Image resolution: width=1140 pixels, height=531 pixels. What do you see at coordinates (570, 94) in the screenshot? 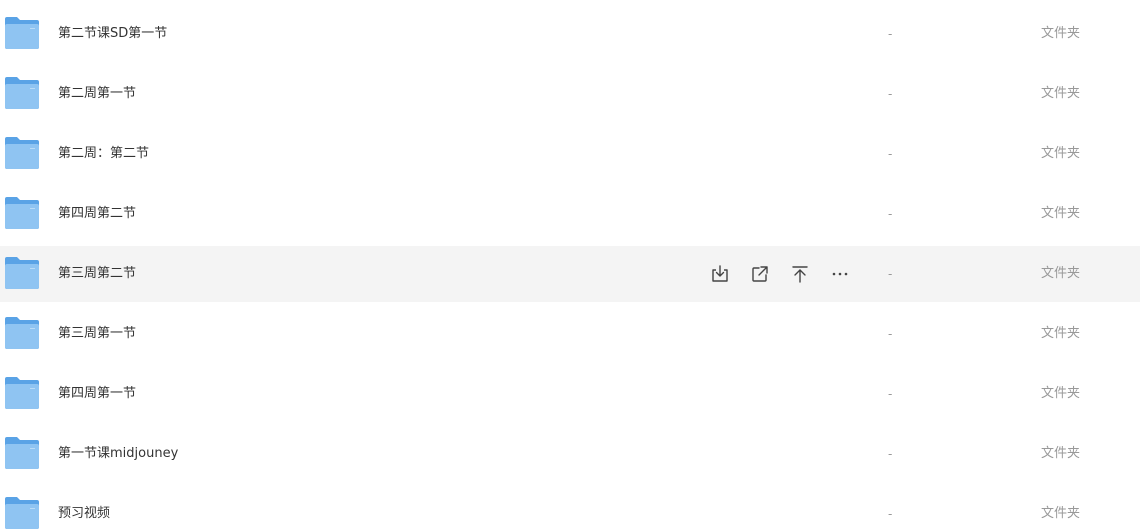
I see `list-item: 第二周第一节 - 文件夹` at bounding box center [570, 94].